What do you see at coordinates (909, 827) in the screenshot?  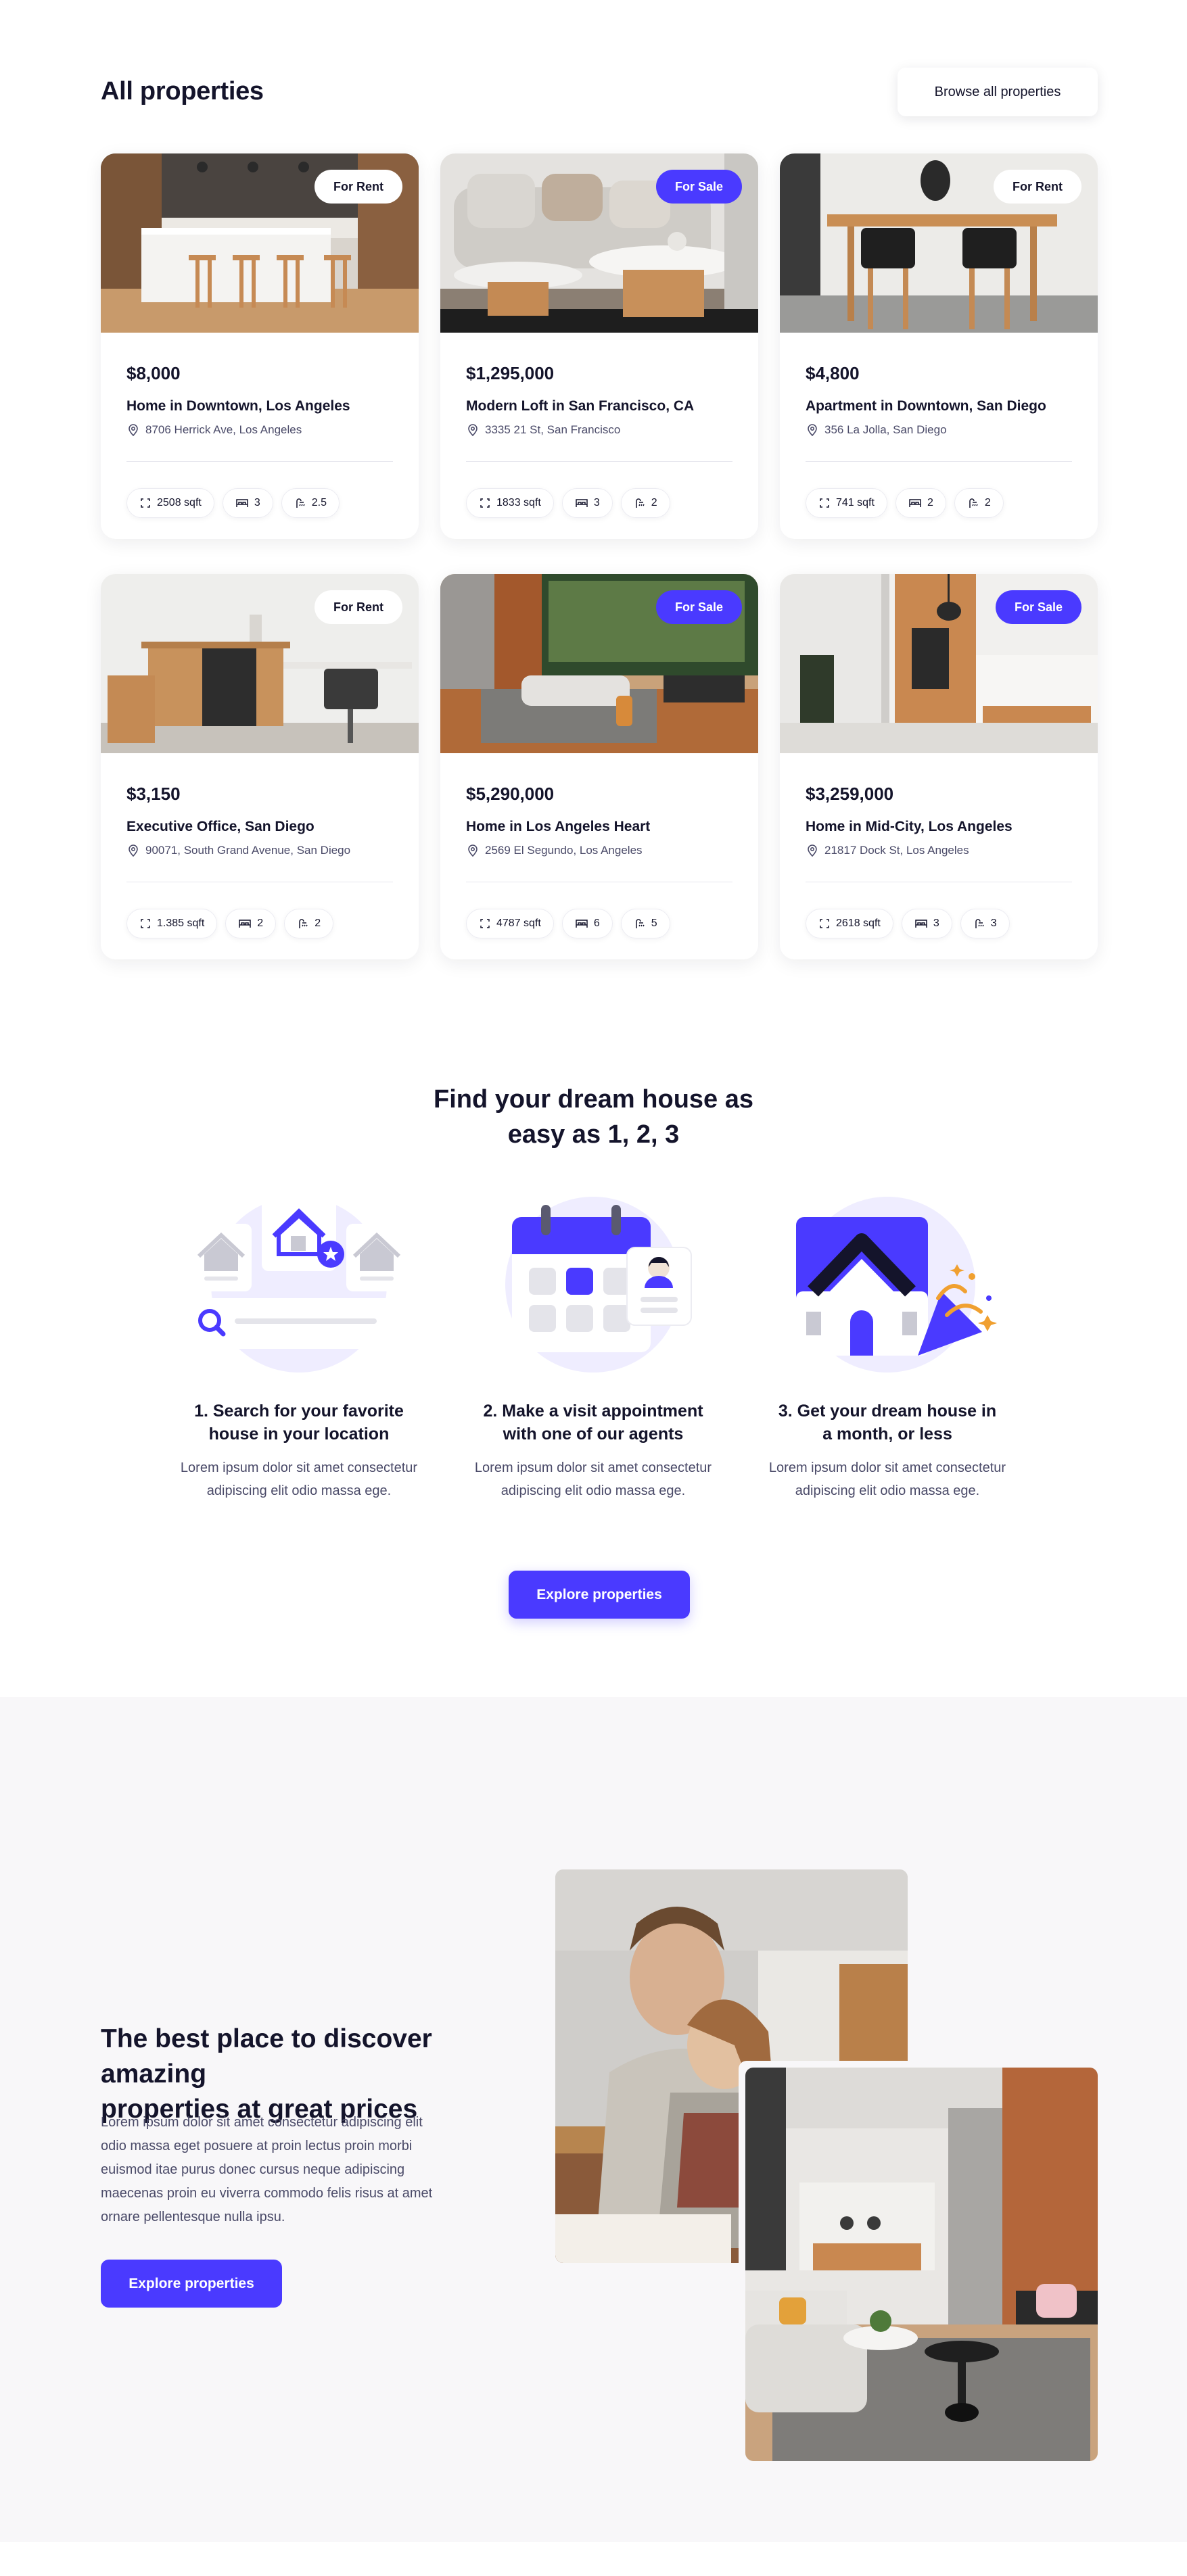 I see `property-name: Home in Mid-City, Los Angeles` at bounding box center [909, 827].